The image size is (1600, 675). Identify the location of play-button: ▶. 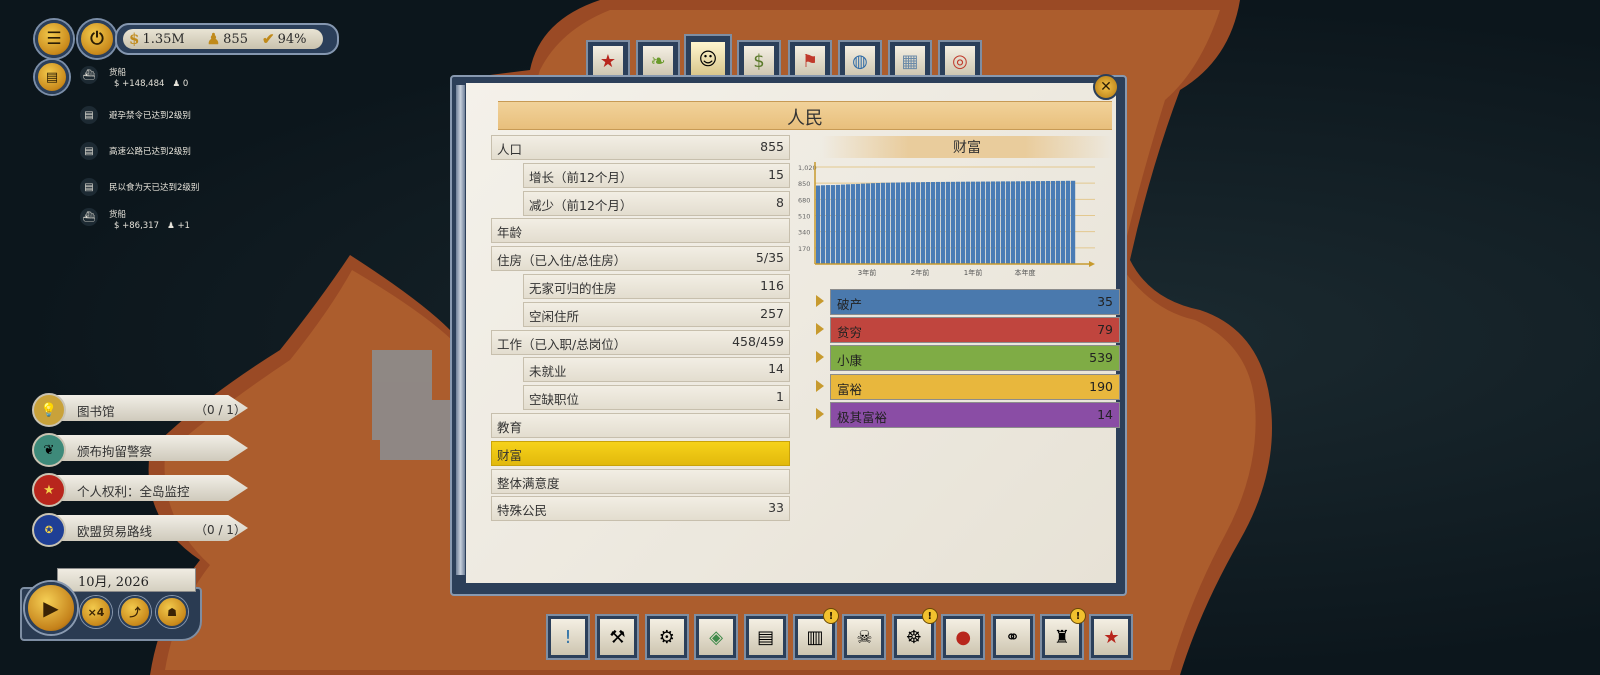
(51, 608).